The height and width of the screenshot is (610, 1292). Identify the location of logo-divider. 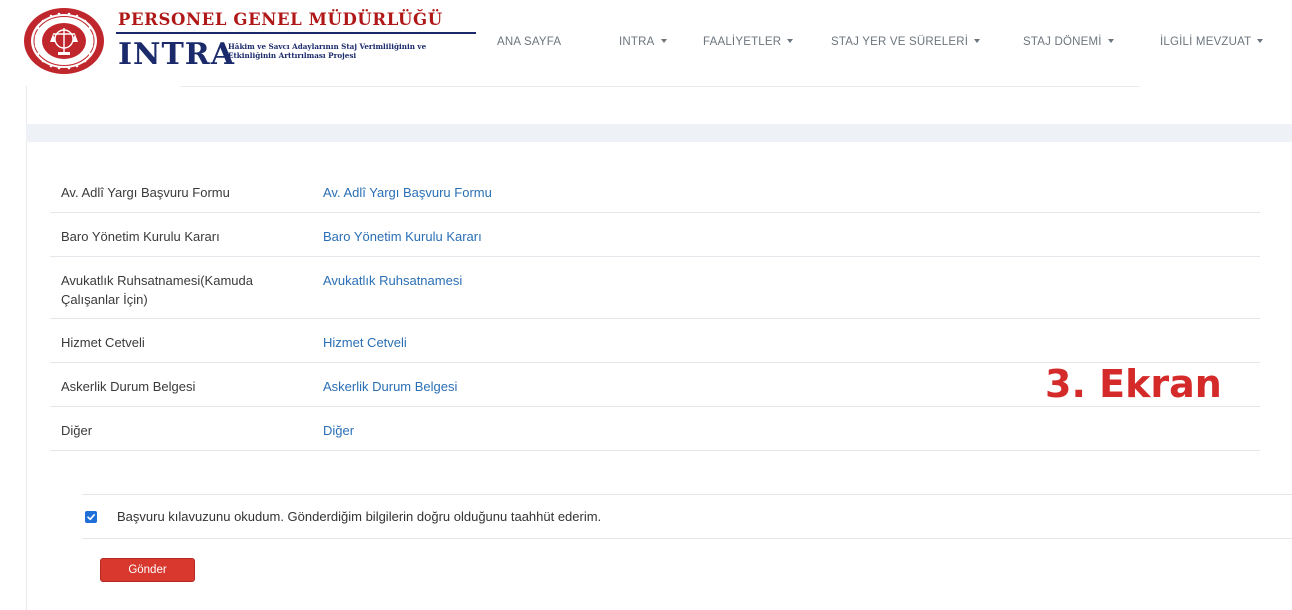
(296, 33).